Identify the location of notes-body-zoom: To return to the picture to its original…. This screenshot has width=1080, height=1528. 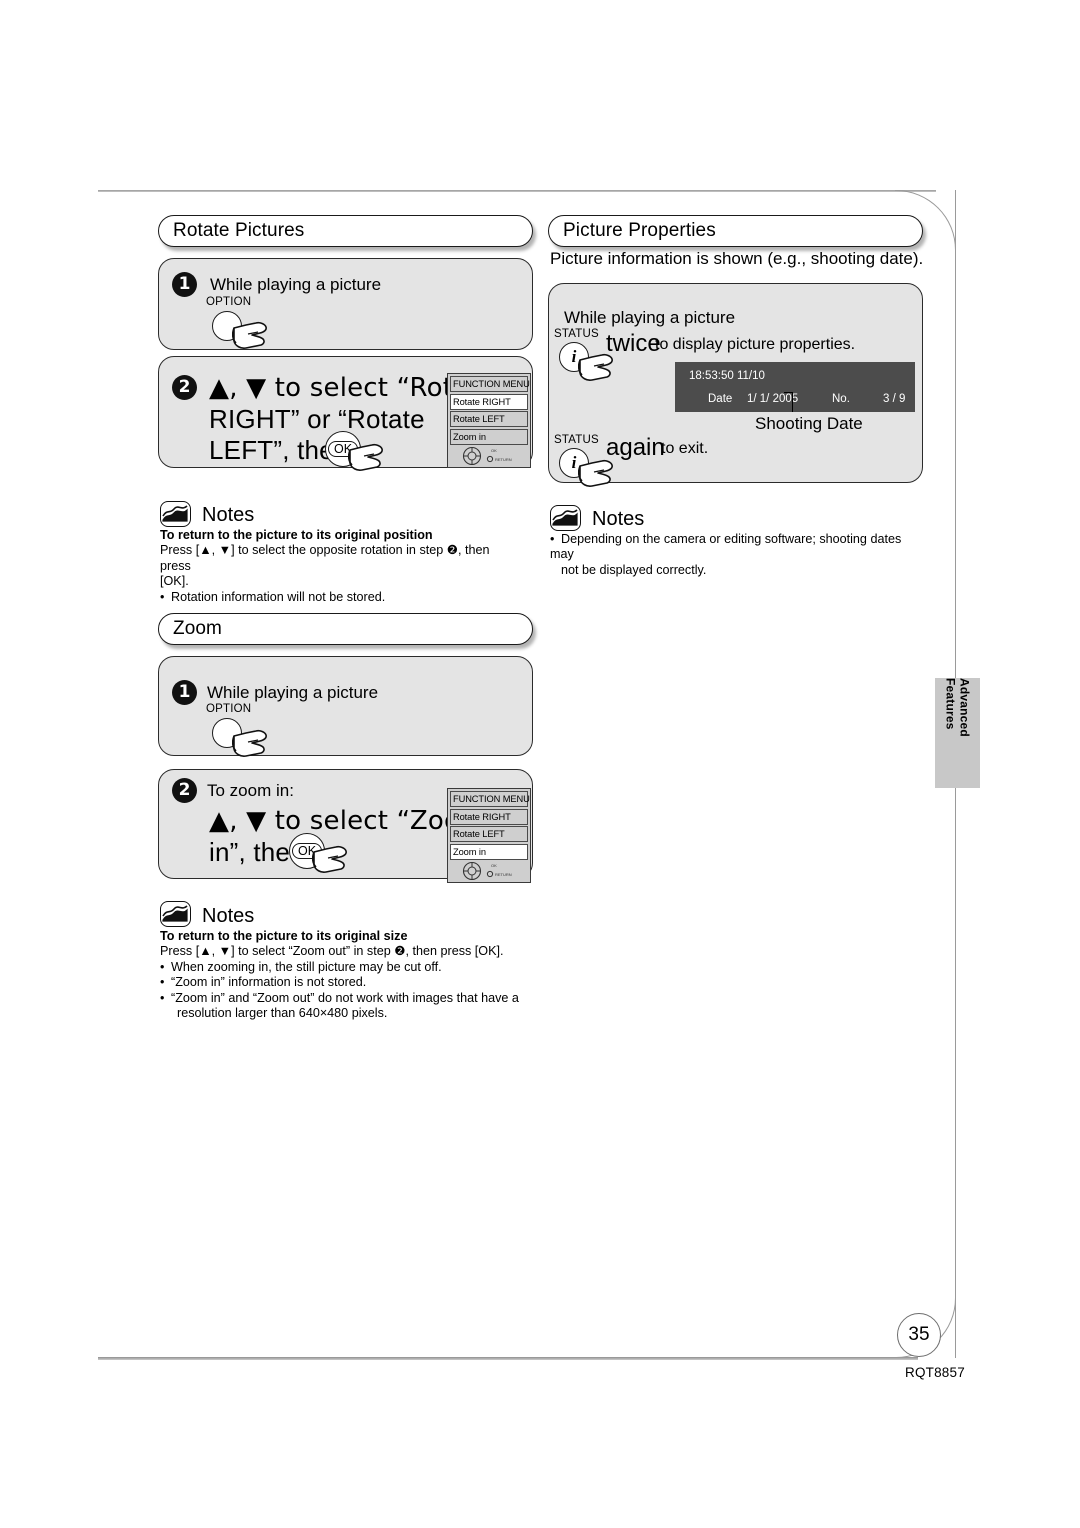
(345, 975).